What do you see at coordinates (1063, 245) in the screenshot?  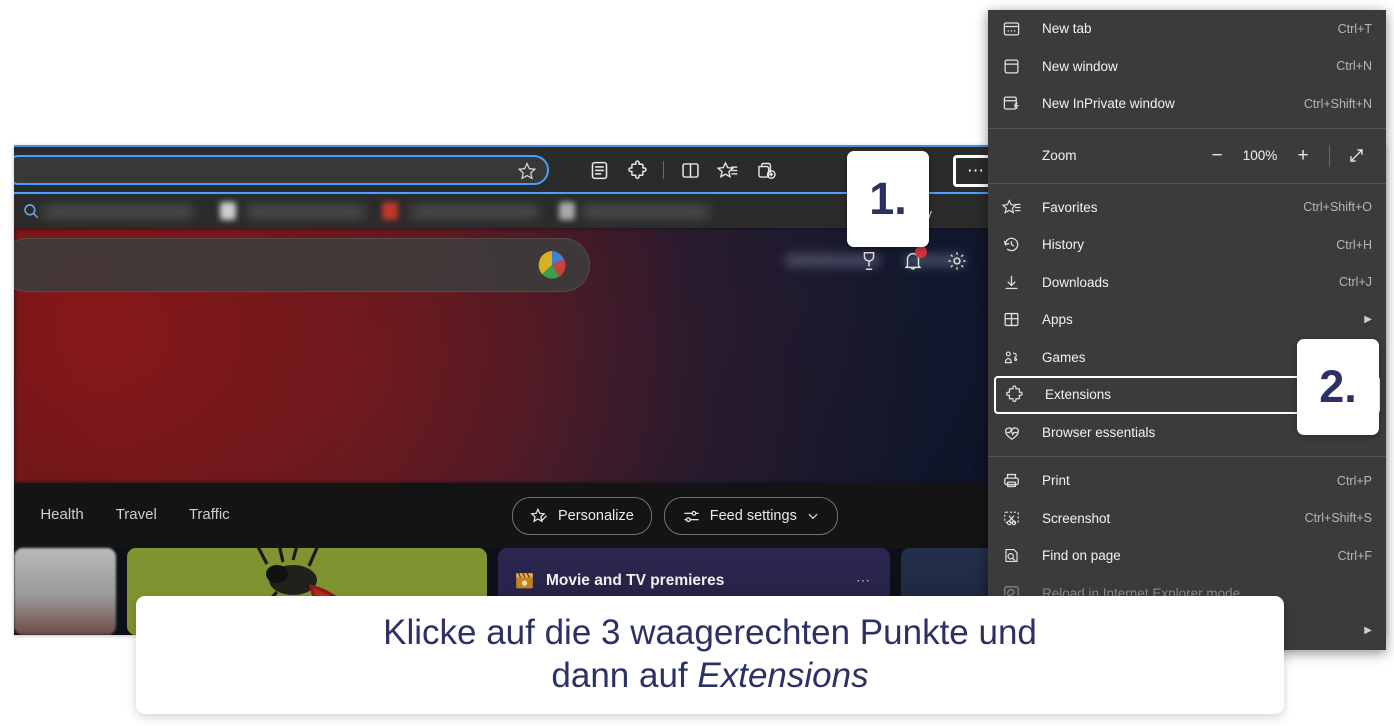 I see `menu-item-label: History` at bounding box center [1063, 245].